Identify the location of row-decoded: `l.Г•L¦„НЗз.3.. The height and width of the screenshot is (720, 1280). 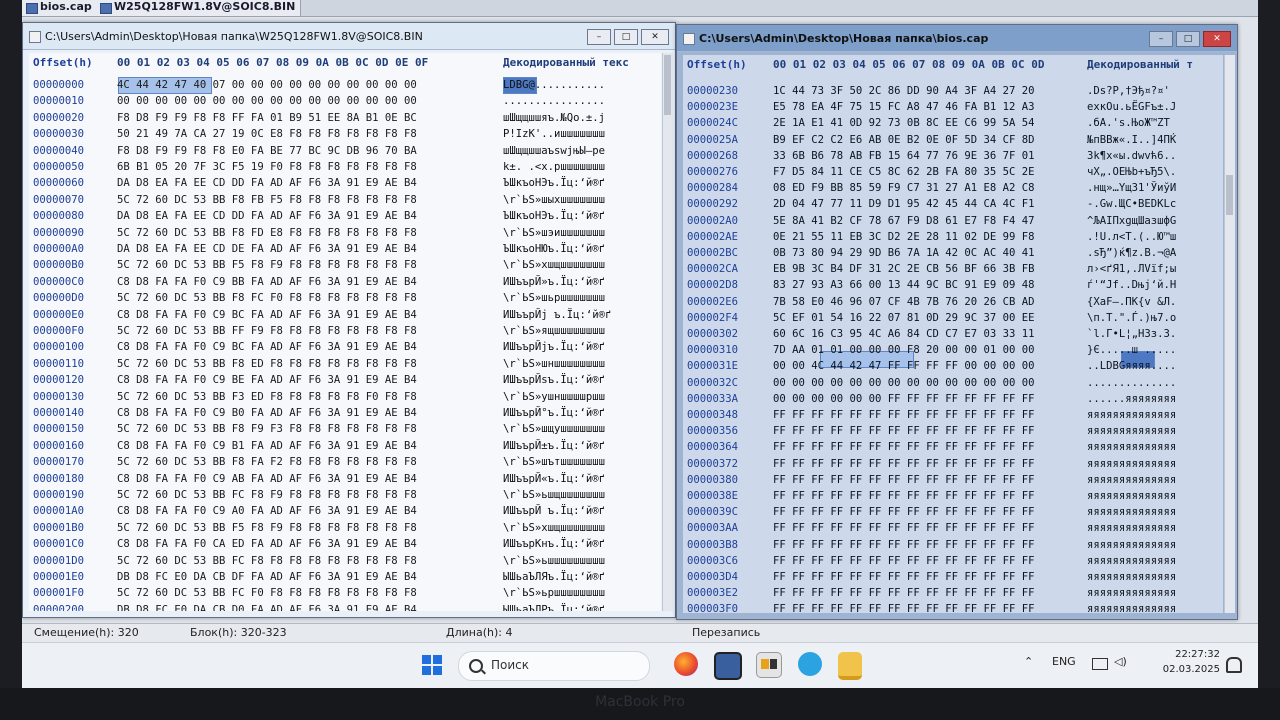
(1131, 334).